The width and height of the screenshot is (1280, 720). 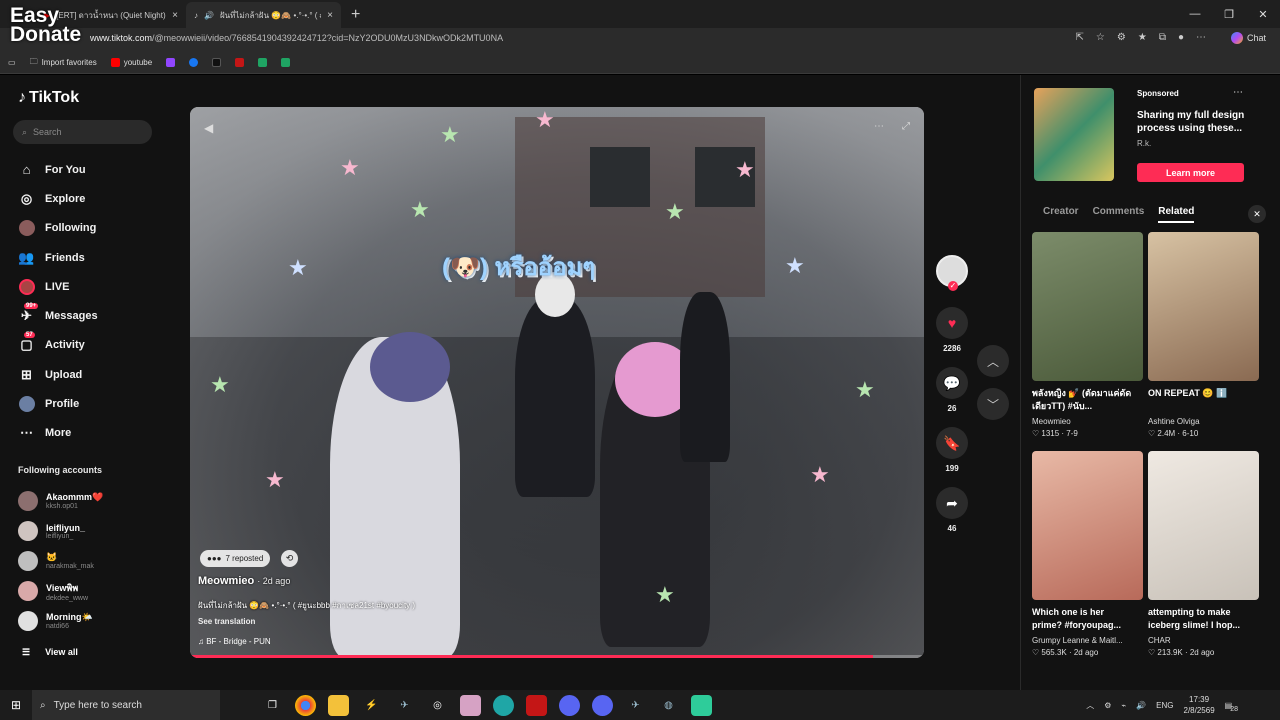 I want to click on sidebar-item-more: ⋯ More, so click(x=58, y=433).